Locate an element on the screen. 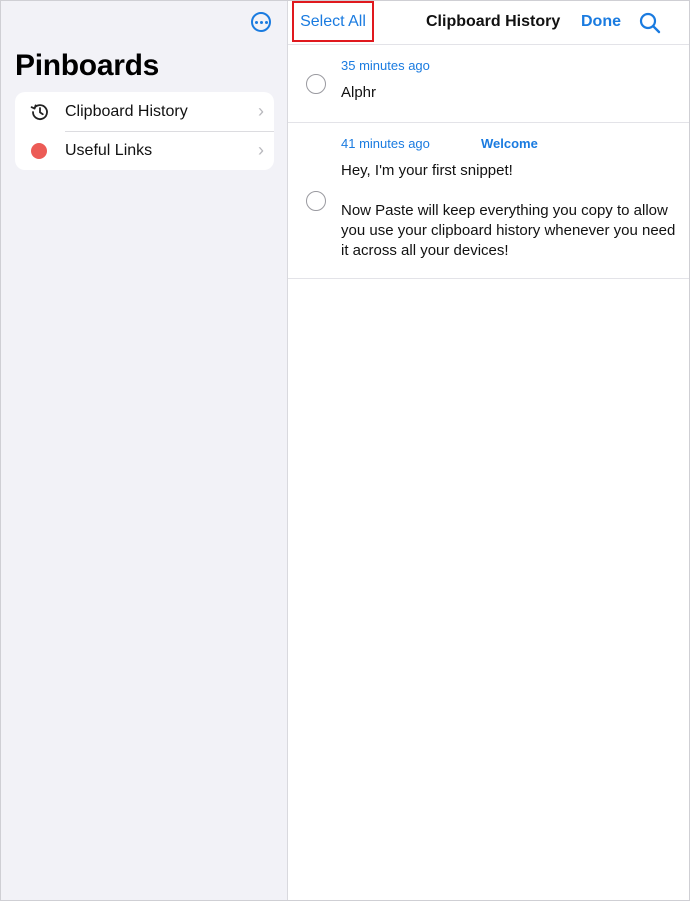 The height and width of the screenshot is (901, 690). sidebar-item-label: Clipboard History is located at coordinates (126, 111).